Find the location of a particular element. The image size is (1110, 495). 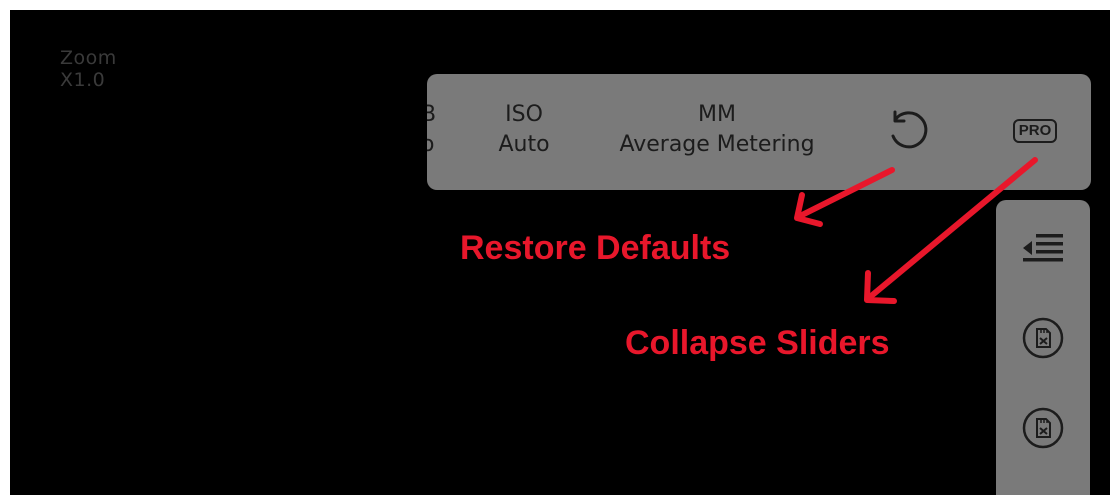

pro-settings-panel: B o ISO Auto MM Average Metering PRO is located at coordinates (759, 132).